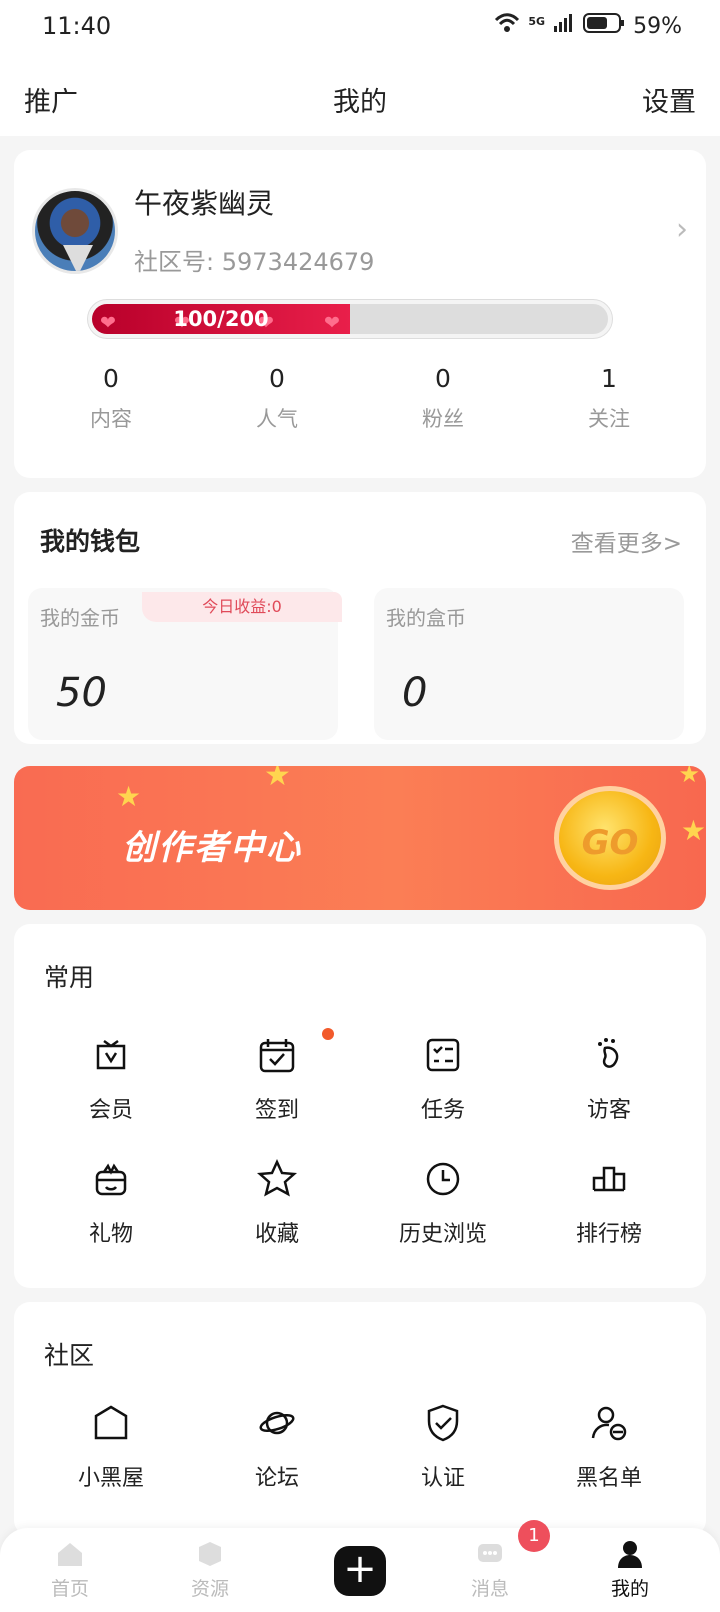 The image size is (720, 1612). What do you see at coordinates (657, 26) in the screenshot?
I see `battery-percent: 59%` at bounding box center [657, 26].